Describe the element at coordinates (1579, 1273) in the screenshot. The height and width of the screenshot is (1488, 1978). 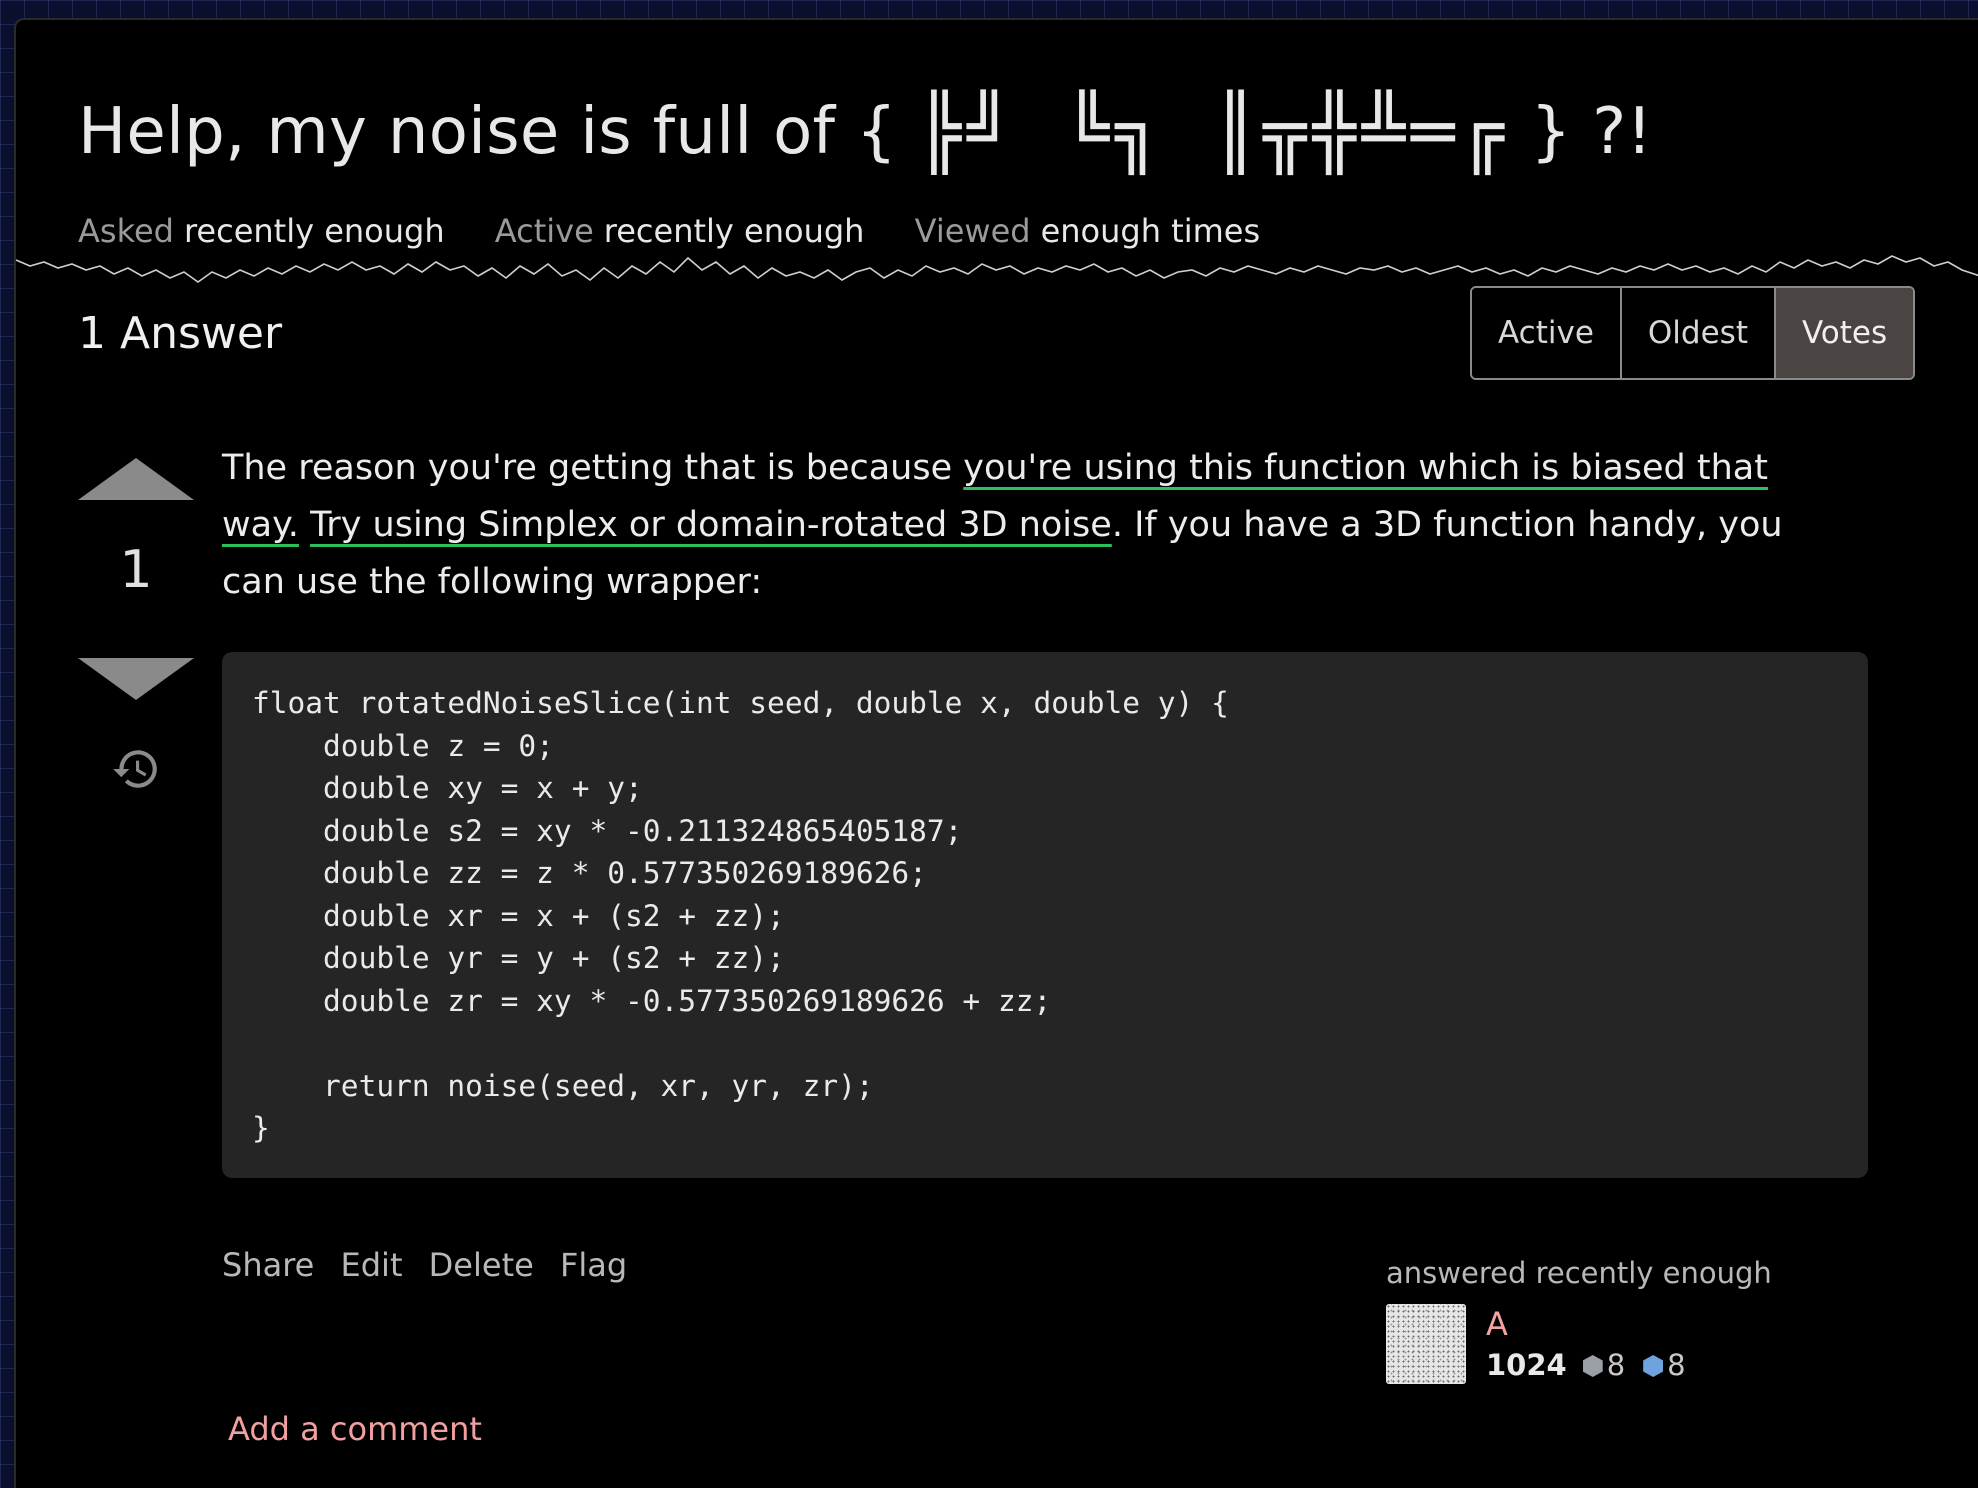
I see `answered-time: answered recently enough` at that location.